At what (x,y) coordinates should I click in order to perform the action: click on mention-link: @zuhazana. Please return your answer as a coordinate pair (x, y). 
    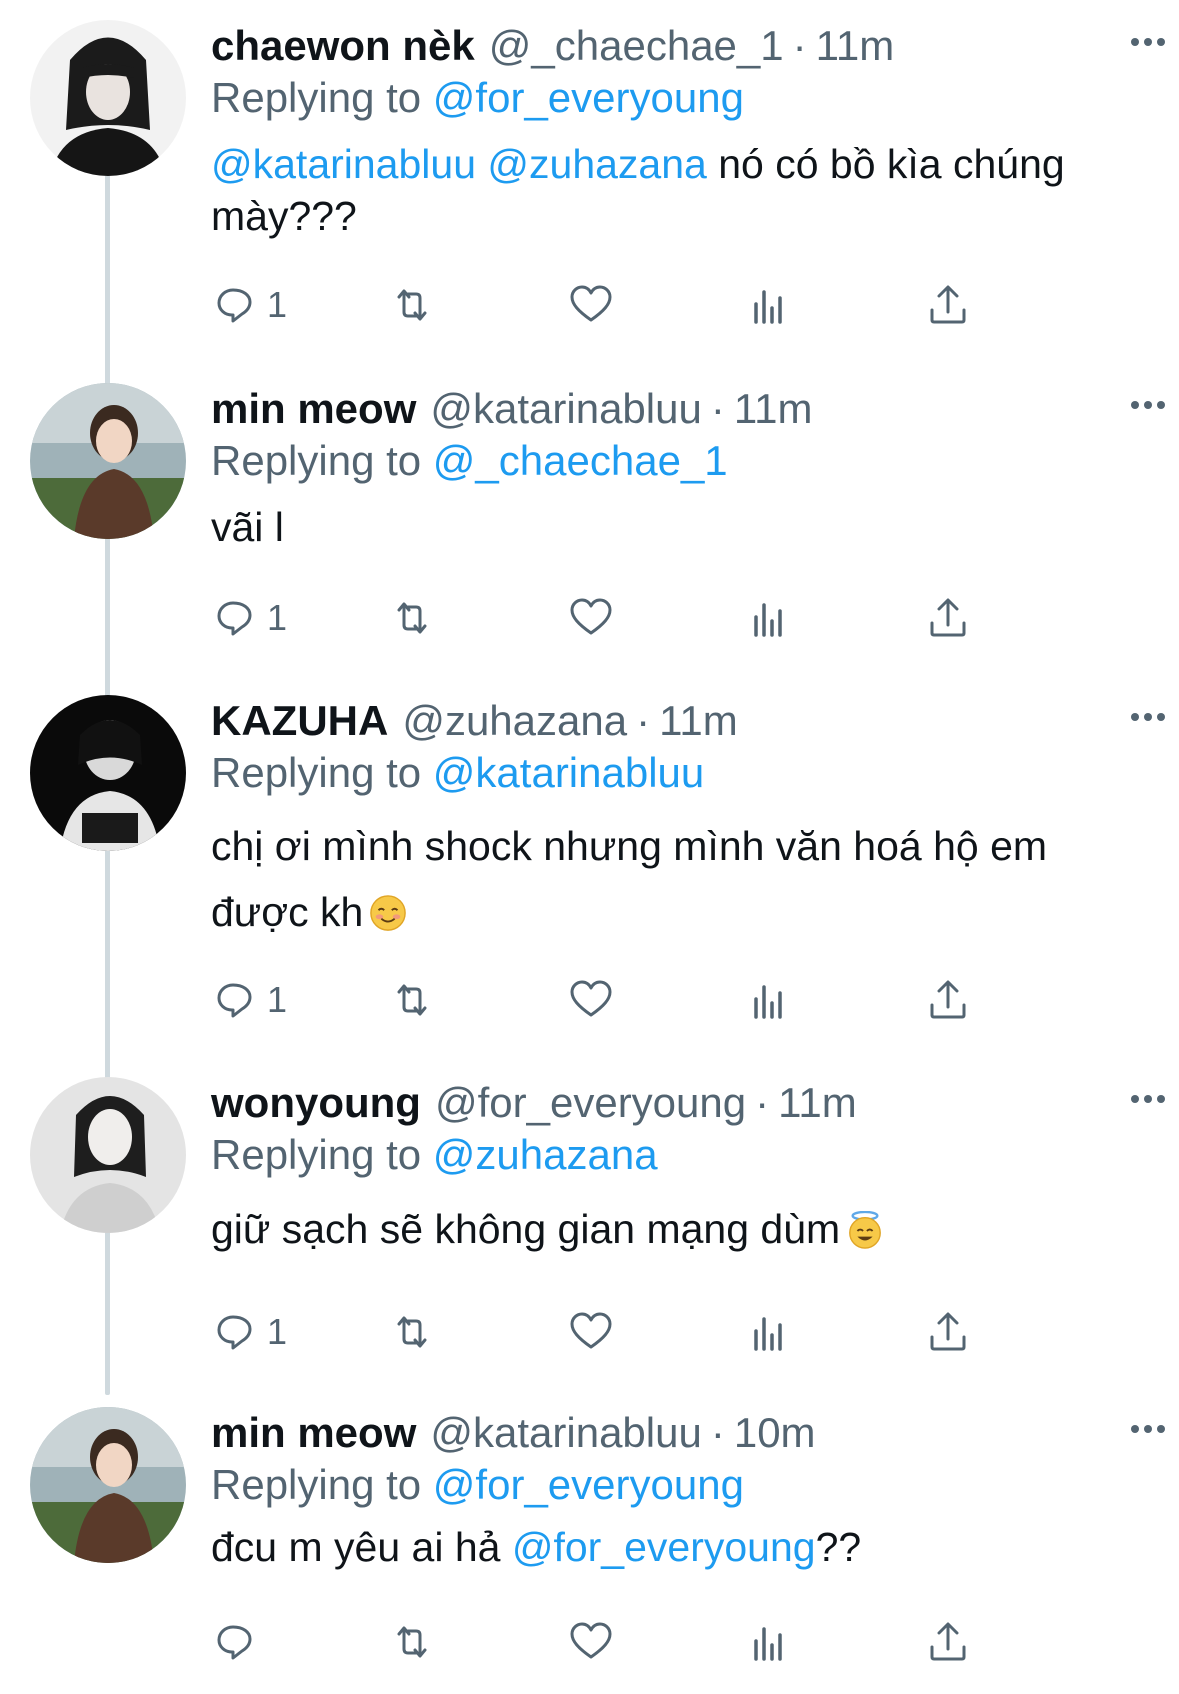
    Looking at the image, I should click on (596, 164).